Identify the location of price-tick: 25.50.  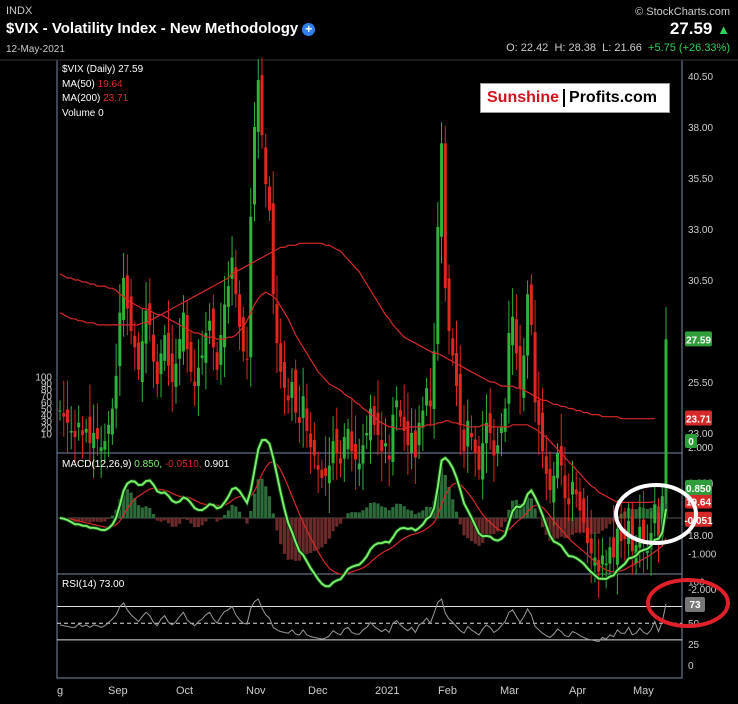
(700, 383).